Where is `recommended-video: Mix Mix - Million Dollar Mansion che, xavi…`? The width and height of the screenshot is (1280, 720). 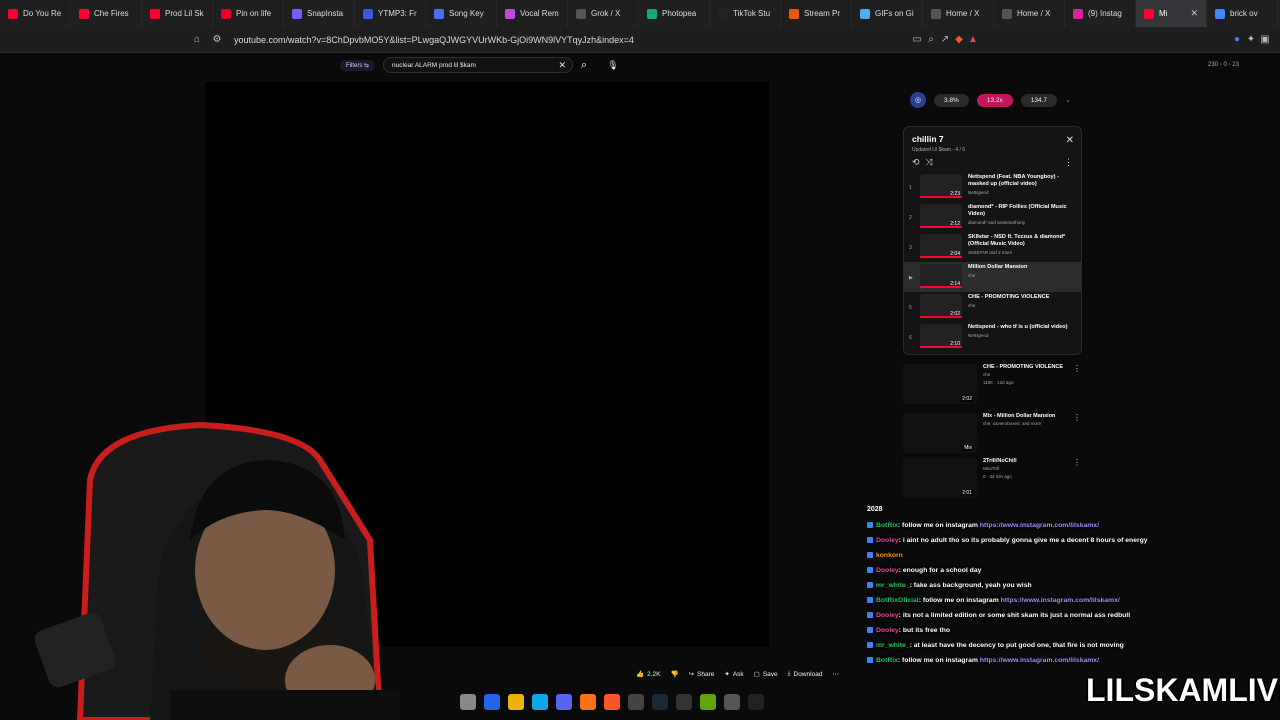 recommended-video: Mix Mix - Million Dollar Mansion che, xavi… is located at coordinates (998, 435).